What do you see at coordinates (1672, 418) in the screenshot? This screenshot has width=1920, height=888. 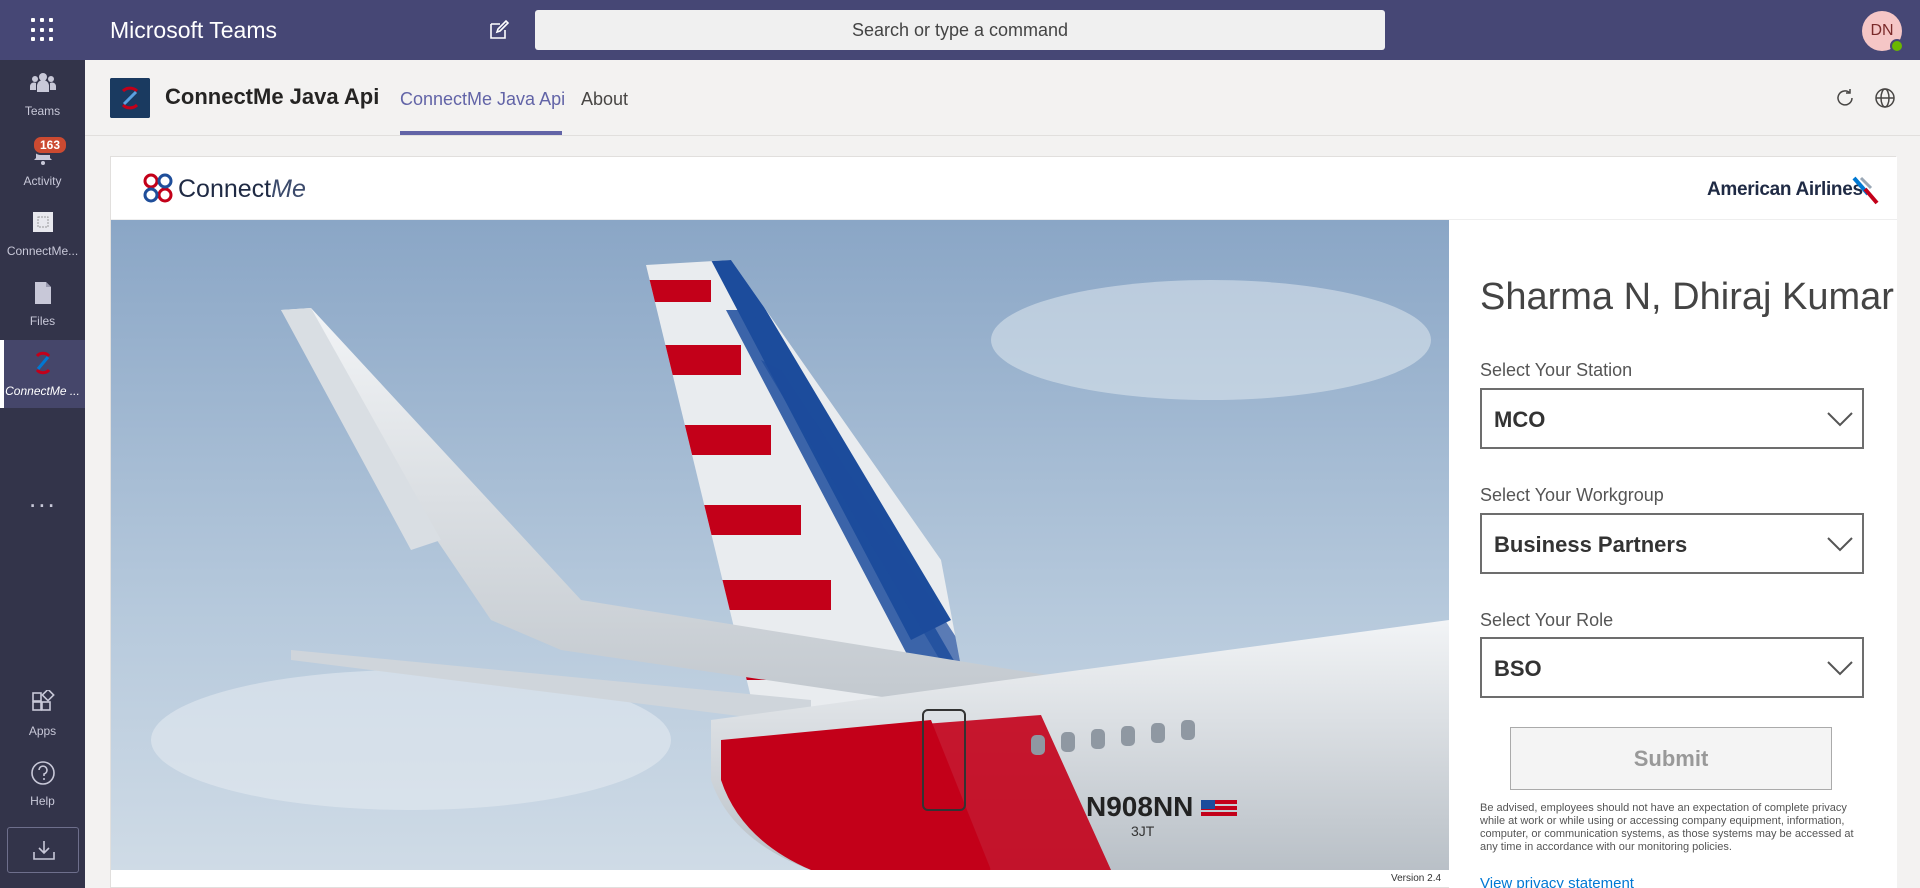 I see `station-select: MCO` at bounding box center [1672, 418].